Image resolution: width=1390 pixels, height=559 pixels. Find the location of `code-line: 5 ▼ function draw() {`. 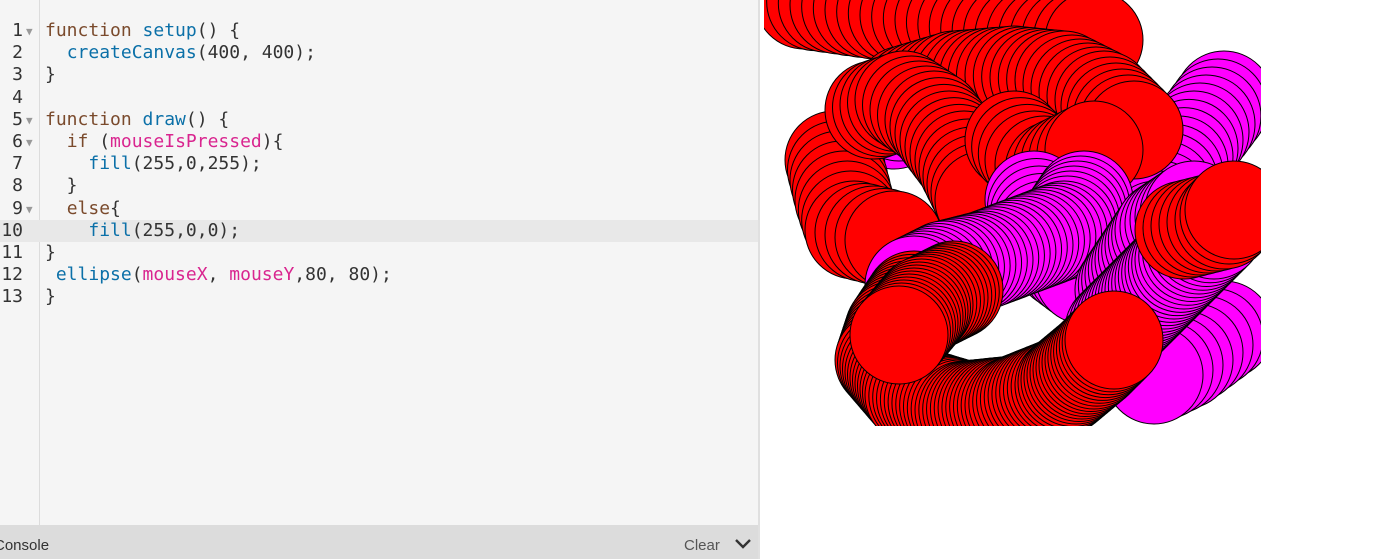

code-line: 5 ▼ function draw() { is located at coordinates (379, 120).